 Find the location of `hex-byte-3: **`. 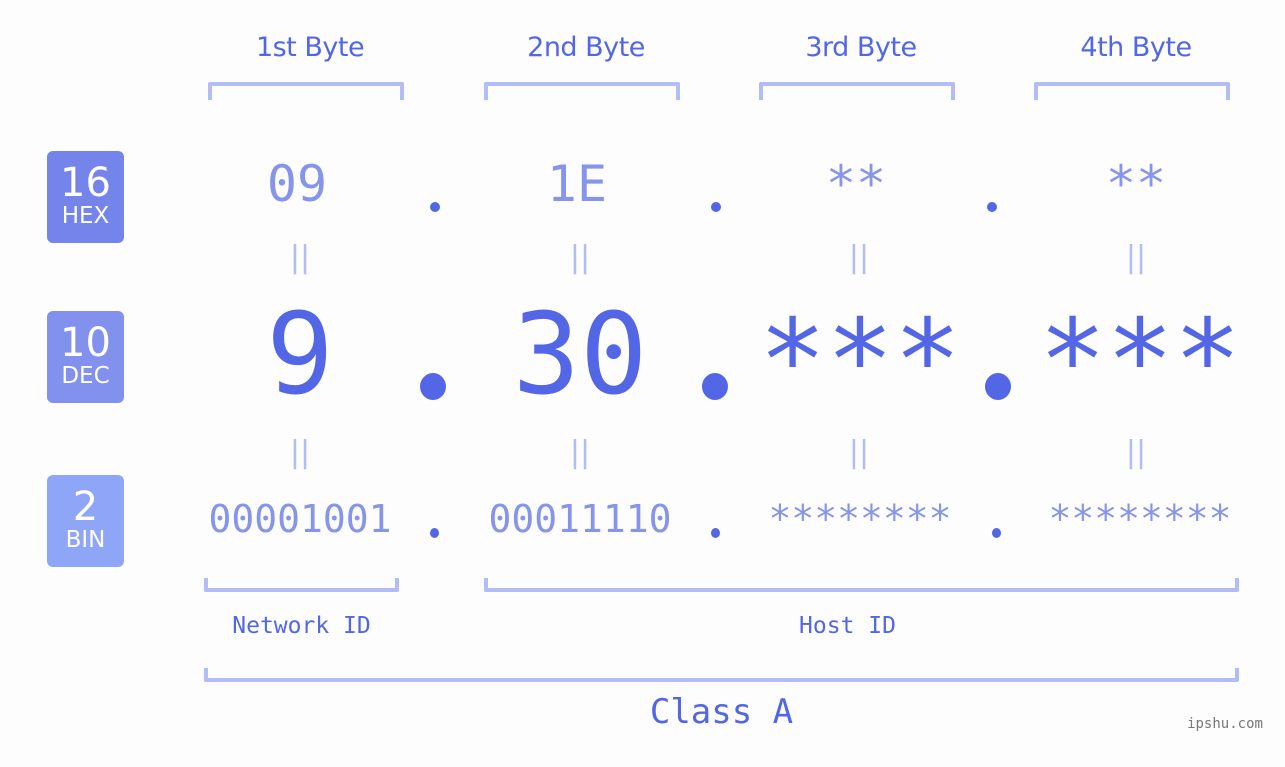

hex-byte-3: ** is located at coordinates (856, 184).